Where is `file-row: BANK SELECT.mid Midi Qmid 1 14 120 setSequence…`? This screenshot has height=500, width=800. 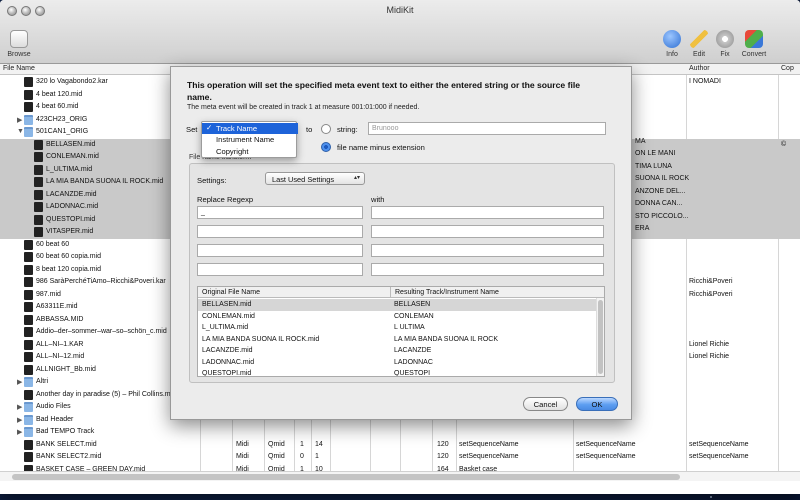
file-row: BANK SELECT.mid Midi Qmid 1 14 120 setSequence… is located at coordinates (400, 445).